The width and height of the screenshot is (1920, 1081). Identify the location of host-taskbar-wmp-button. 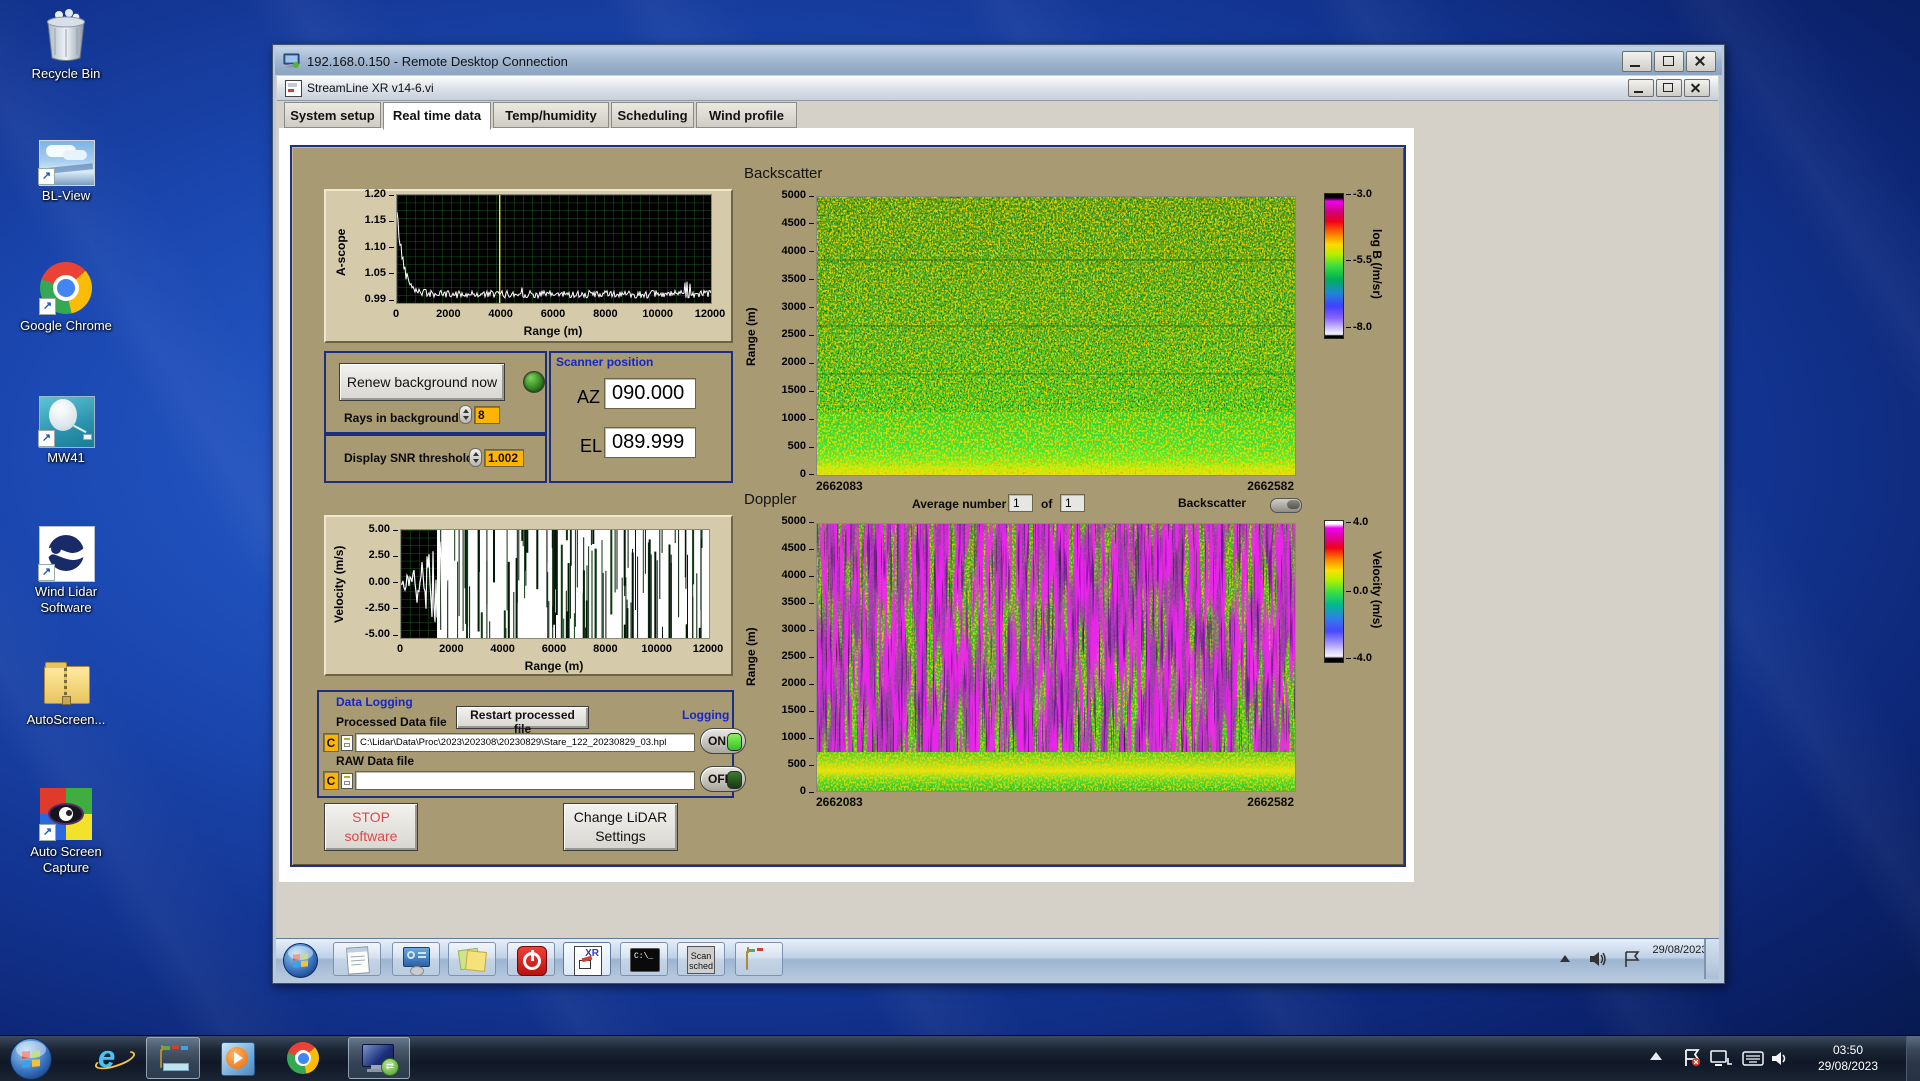
(237, 1058).